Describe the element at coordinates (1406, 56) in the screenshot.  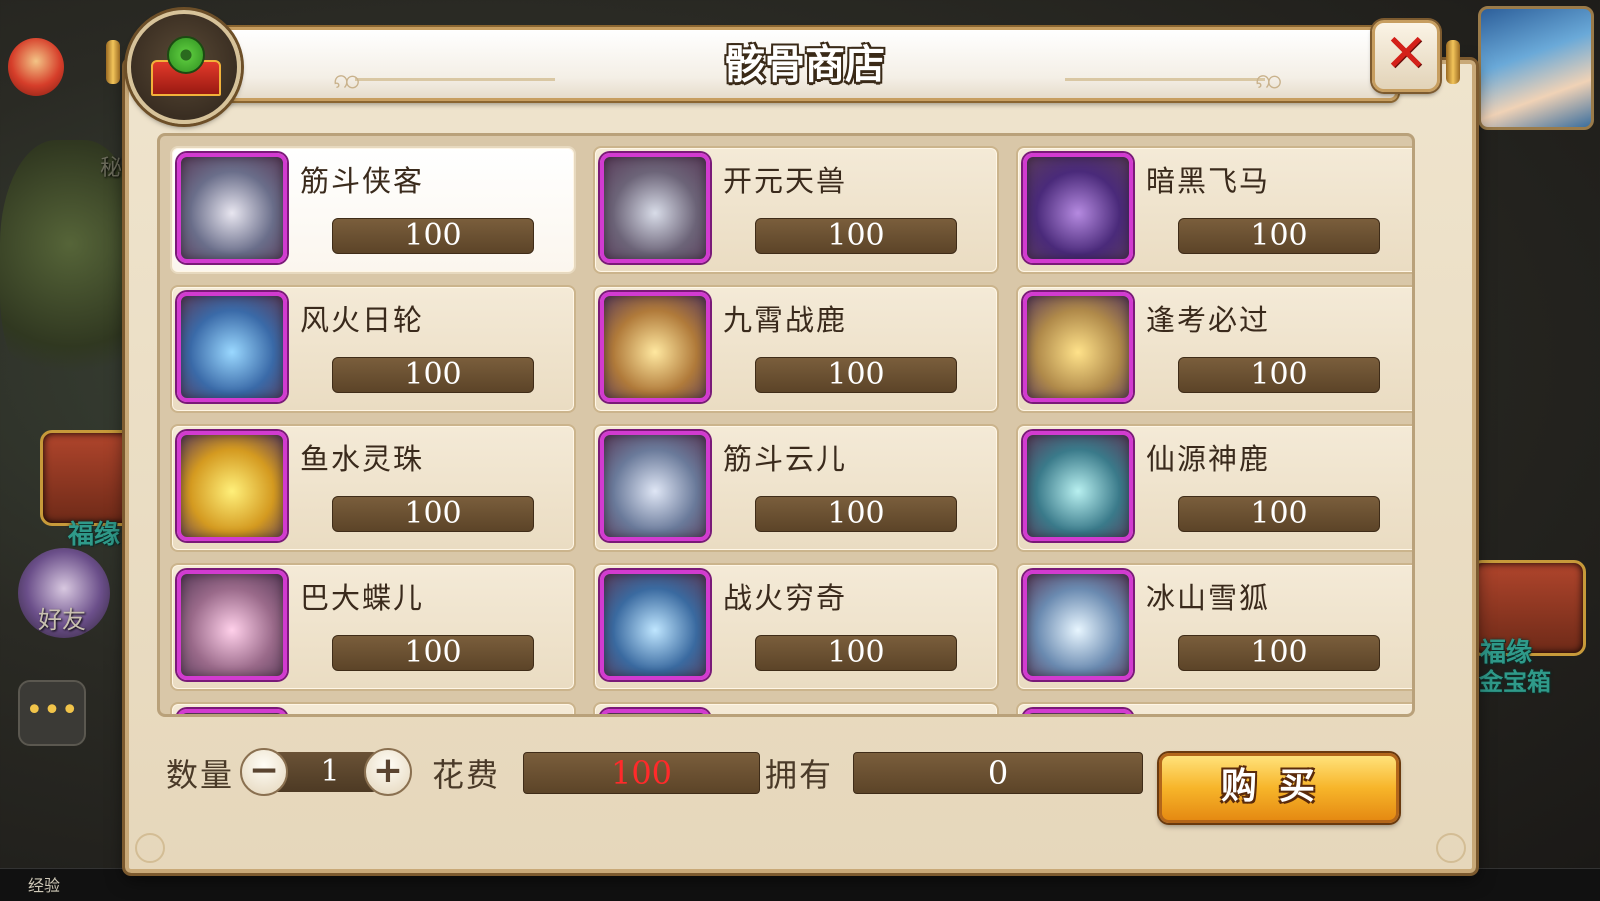
I see `close-button: ✕` at that location.